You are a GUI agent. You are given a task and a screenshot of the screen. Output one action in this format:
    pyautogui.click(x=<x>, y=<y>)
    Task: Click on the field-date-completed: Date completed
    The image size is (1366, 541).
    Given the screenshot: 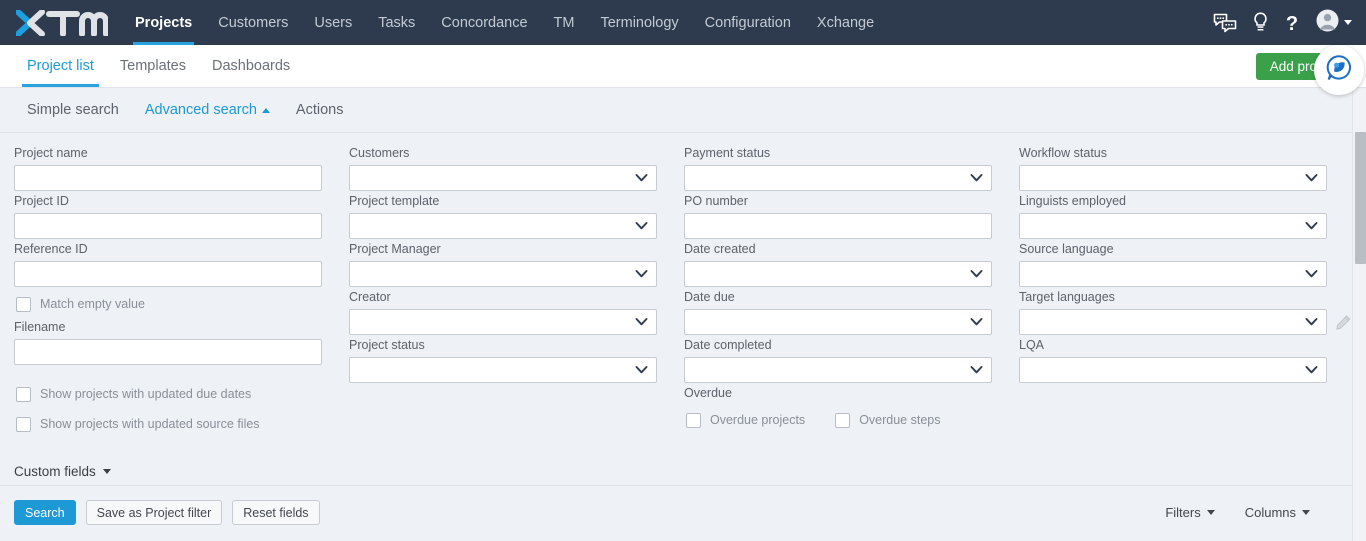 What is the action you would take?
    pyautogui.click(x=851, y=360)
    